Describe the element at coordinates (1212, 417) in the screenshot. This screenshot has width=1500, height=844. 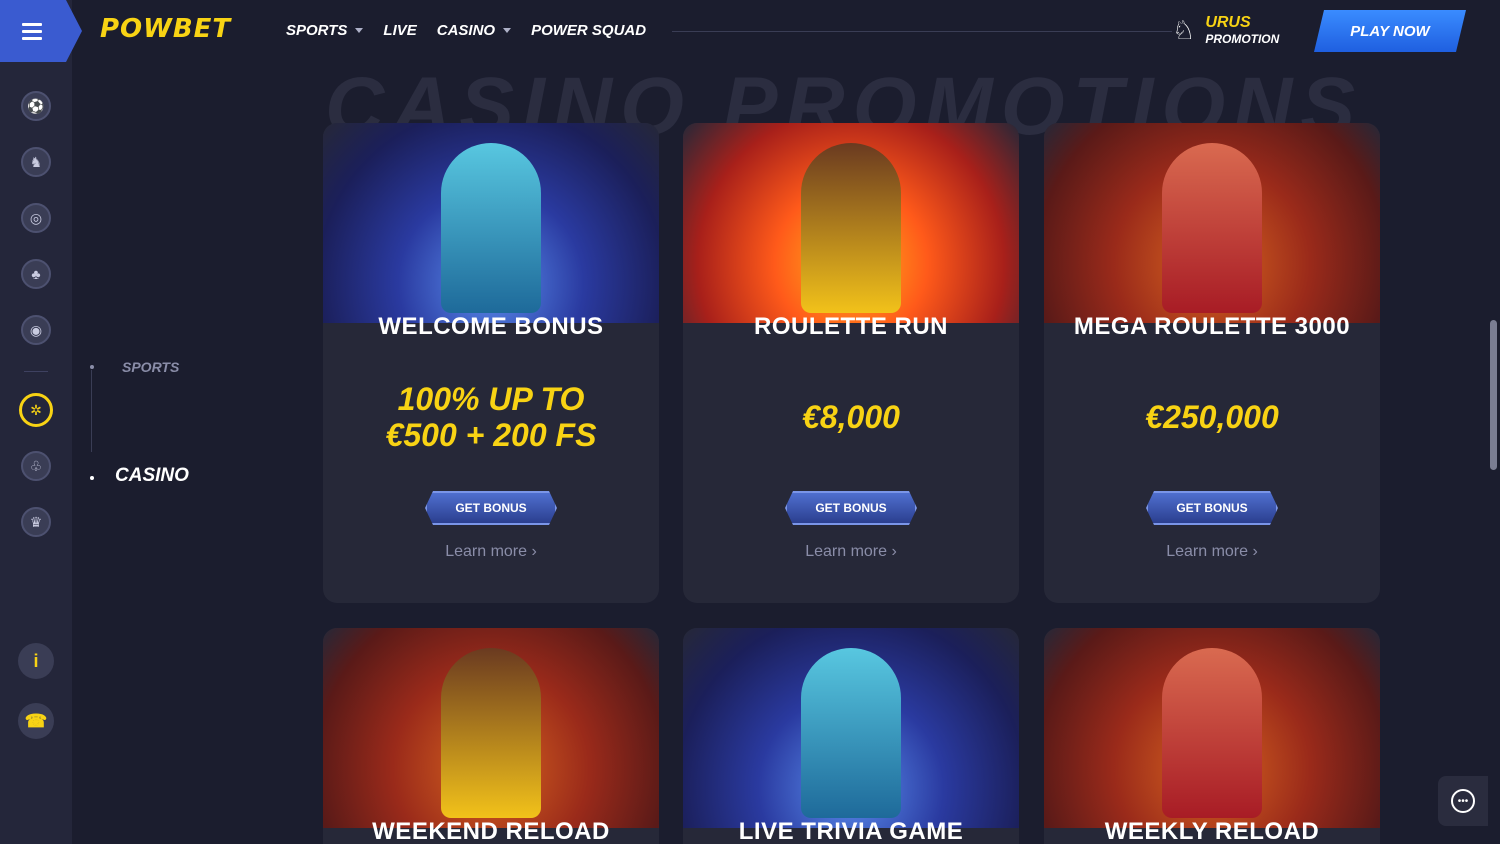
I see `promo-card-value: €250,000` at that location.